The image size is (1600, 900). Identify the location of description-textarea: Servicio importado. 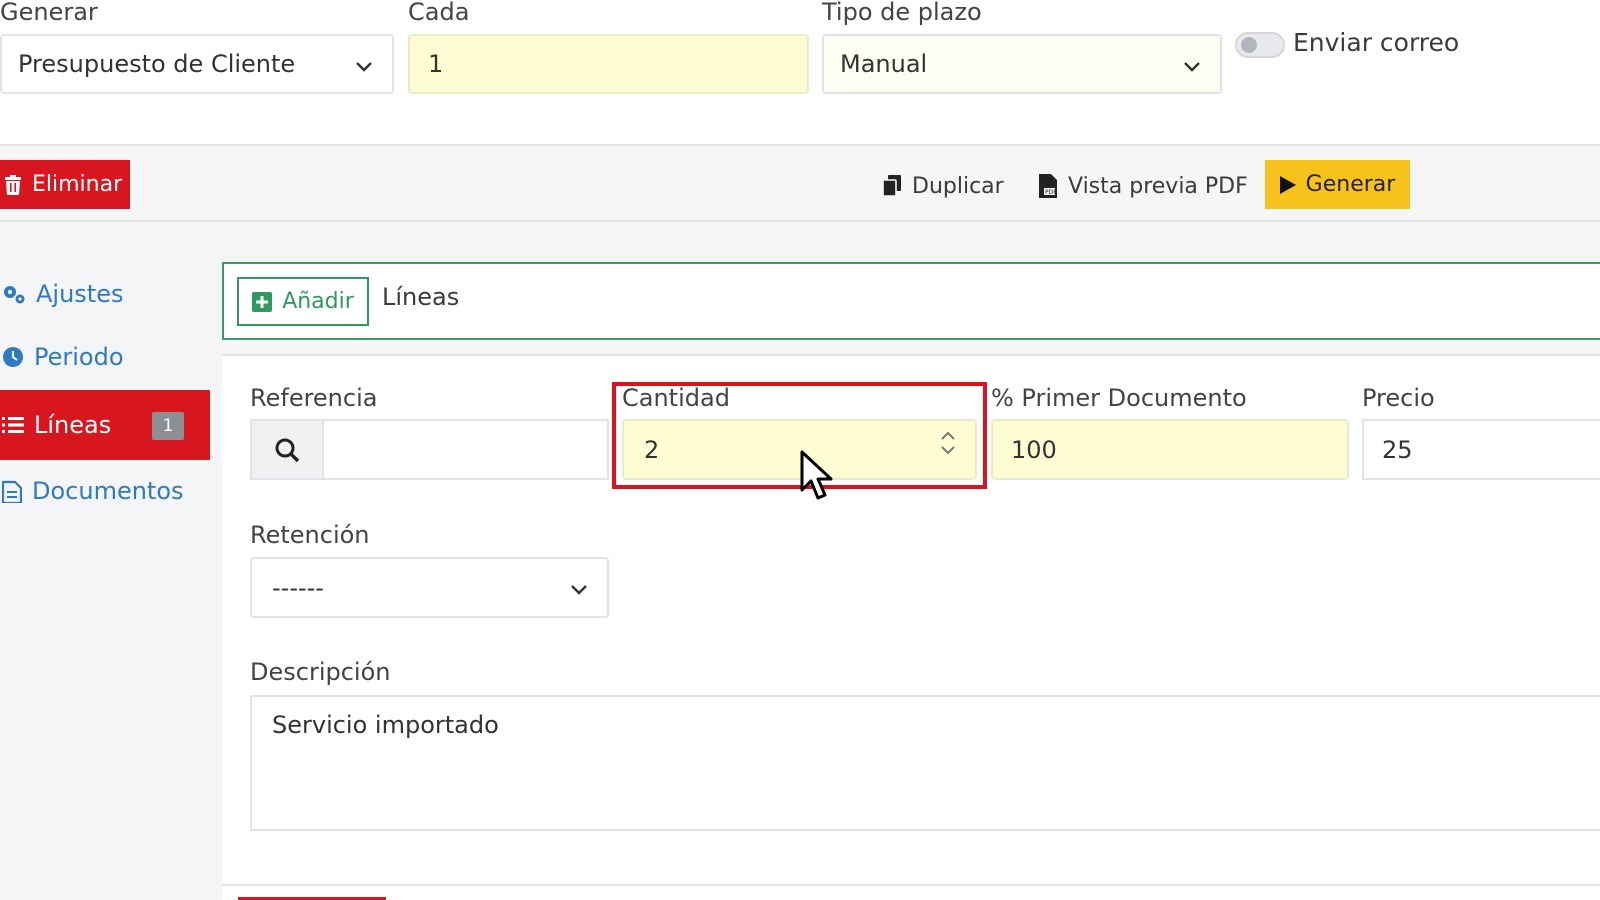
(925, 763).